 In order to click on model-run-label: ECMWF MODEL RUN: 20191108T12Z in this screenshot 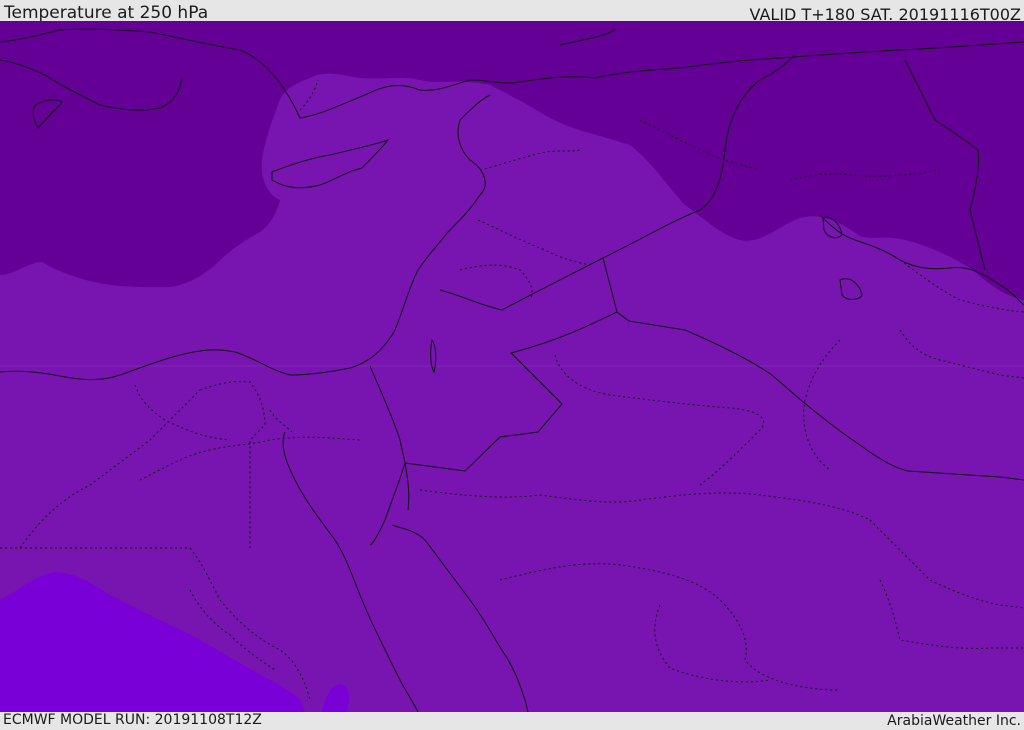, I will do `click(132, 720)`.